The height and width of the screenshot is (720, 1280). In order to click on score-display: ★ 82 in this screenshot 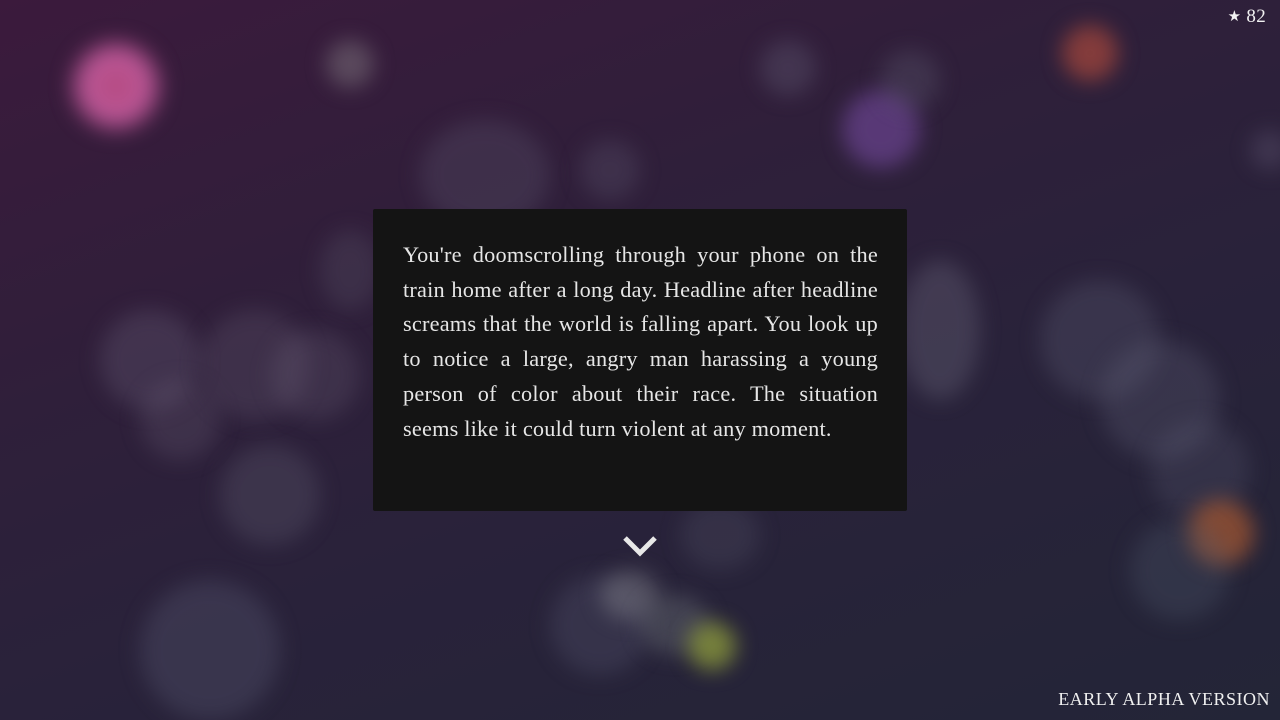, I will do `click(1247, 17)`.